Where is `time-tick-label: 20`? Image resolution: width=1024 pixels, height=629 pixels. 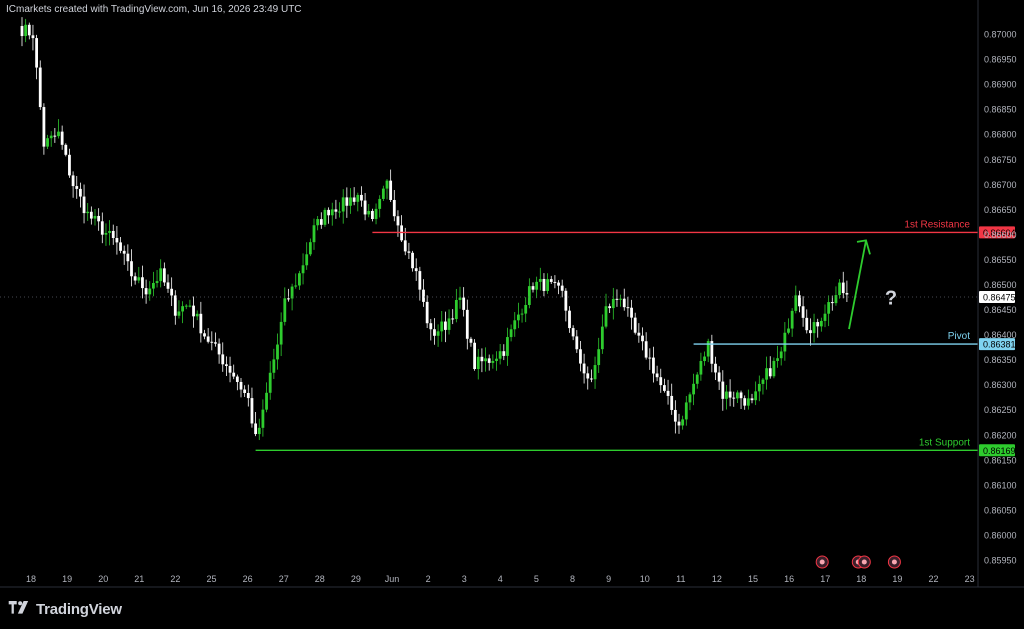 time-tick-label: 20 is located at coordinates (103, 579).